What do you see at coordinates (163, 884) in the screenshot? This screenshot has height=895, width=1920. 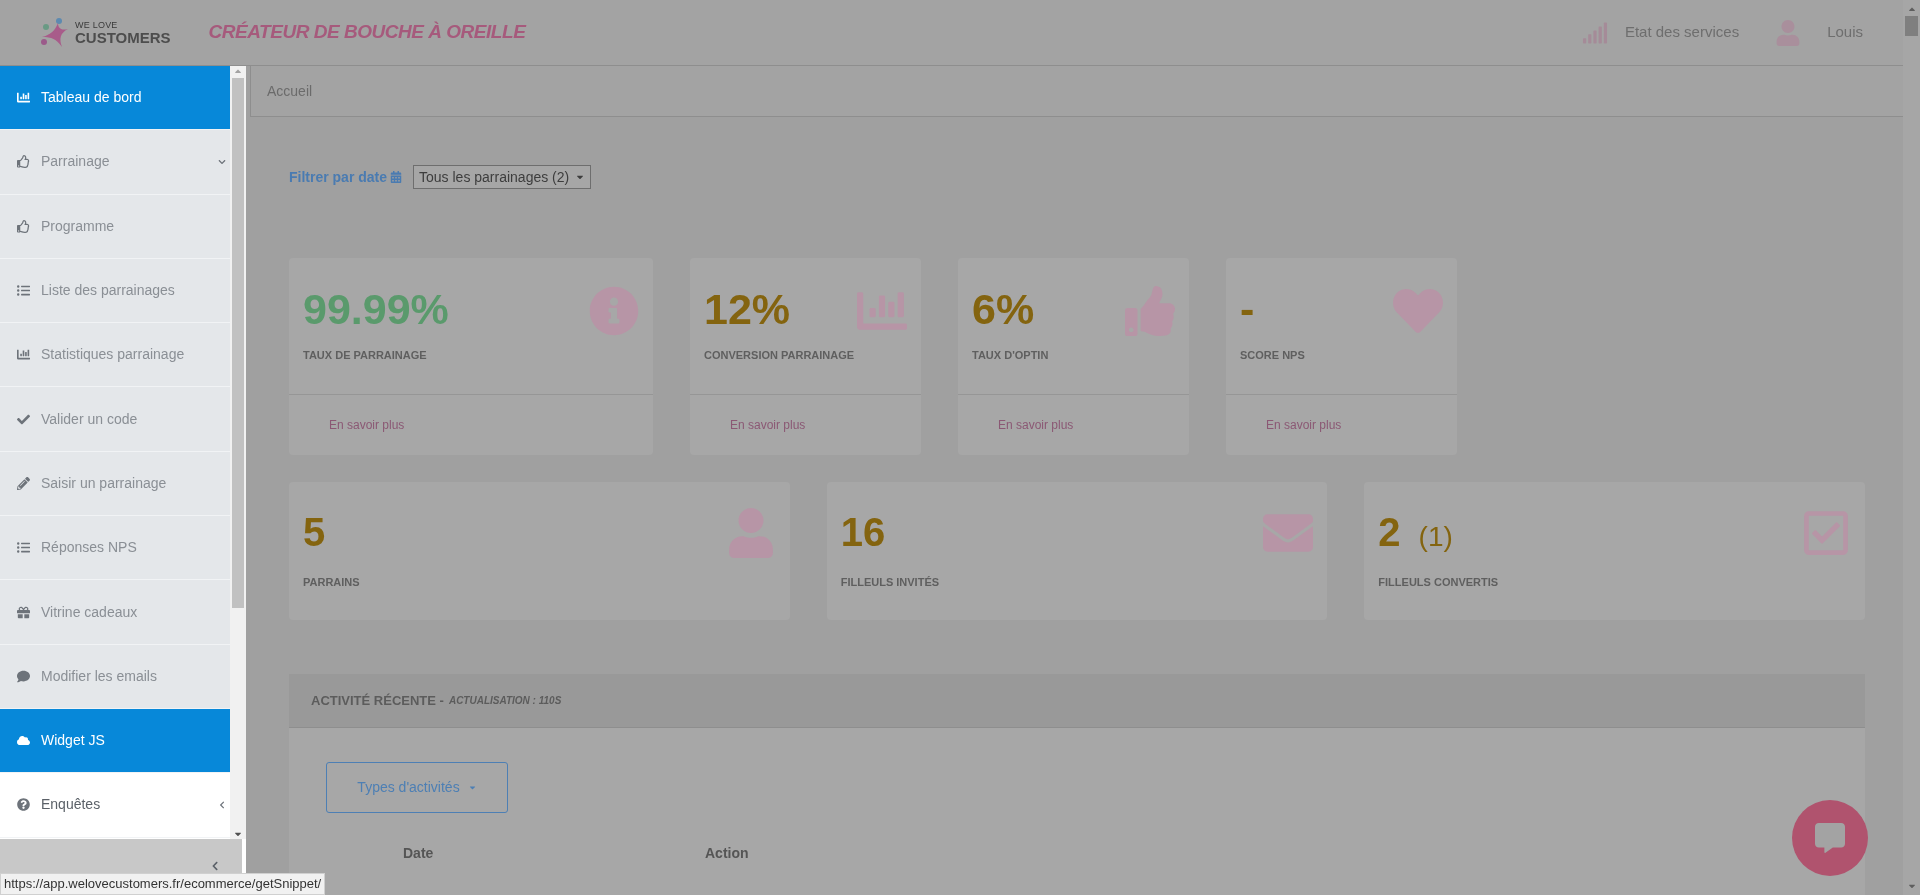 I see `status-bar: https://app.welovecustomers.fr/ecommerce/getSnippet/` at bounding box center [163, 884].